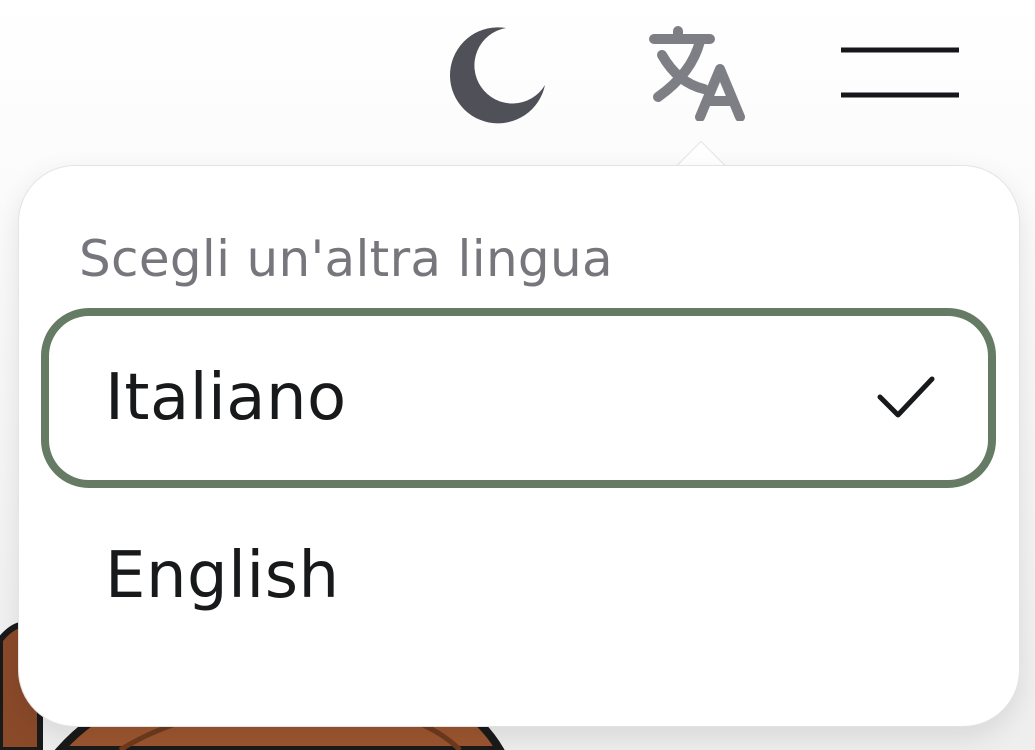 This screenshot has height=750, width=1035. I want to click on hamburger-menu-button, so click(900, 70).